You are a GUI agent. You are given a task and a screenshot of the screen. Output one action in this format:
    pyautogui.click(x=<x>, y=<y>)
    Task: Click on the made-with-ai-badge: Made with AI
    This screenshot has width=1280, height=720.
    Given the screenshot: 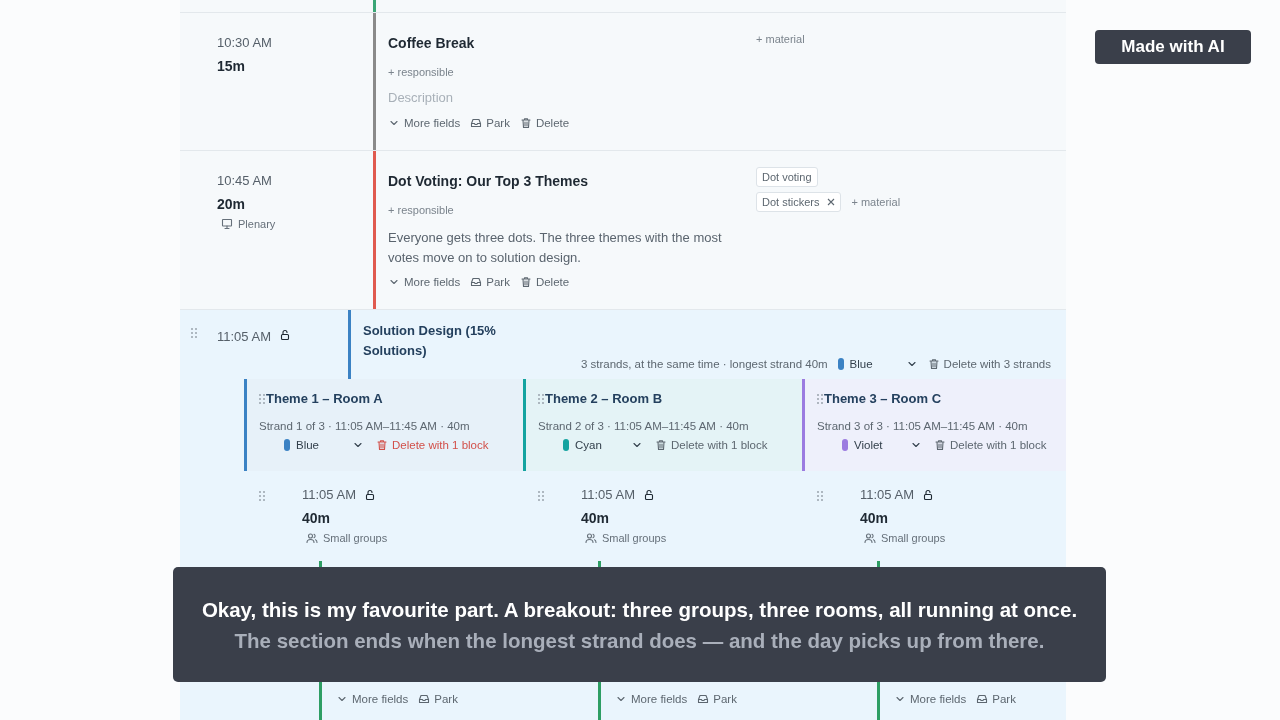 What is the action you would take?
    pyautogui.click(x=1173, y=47)
    